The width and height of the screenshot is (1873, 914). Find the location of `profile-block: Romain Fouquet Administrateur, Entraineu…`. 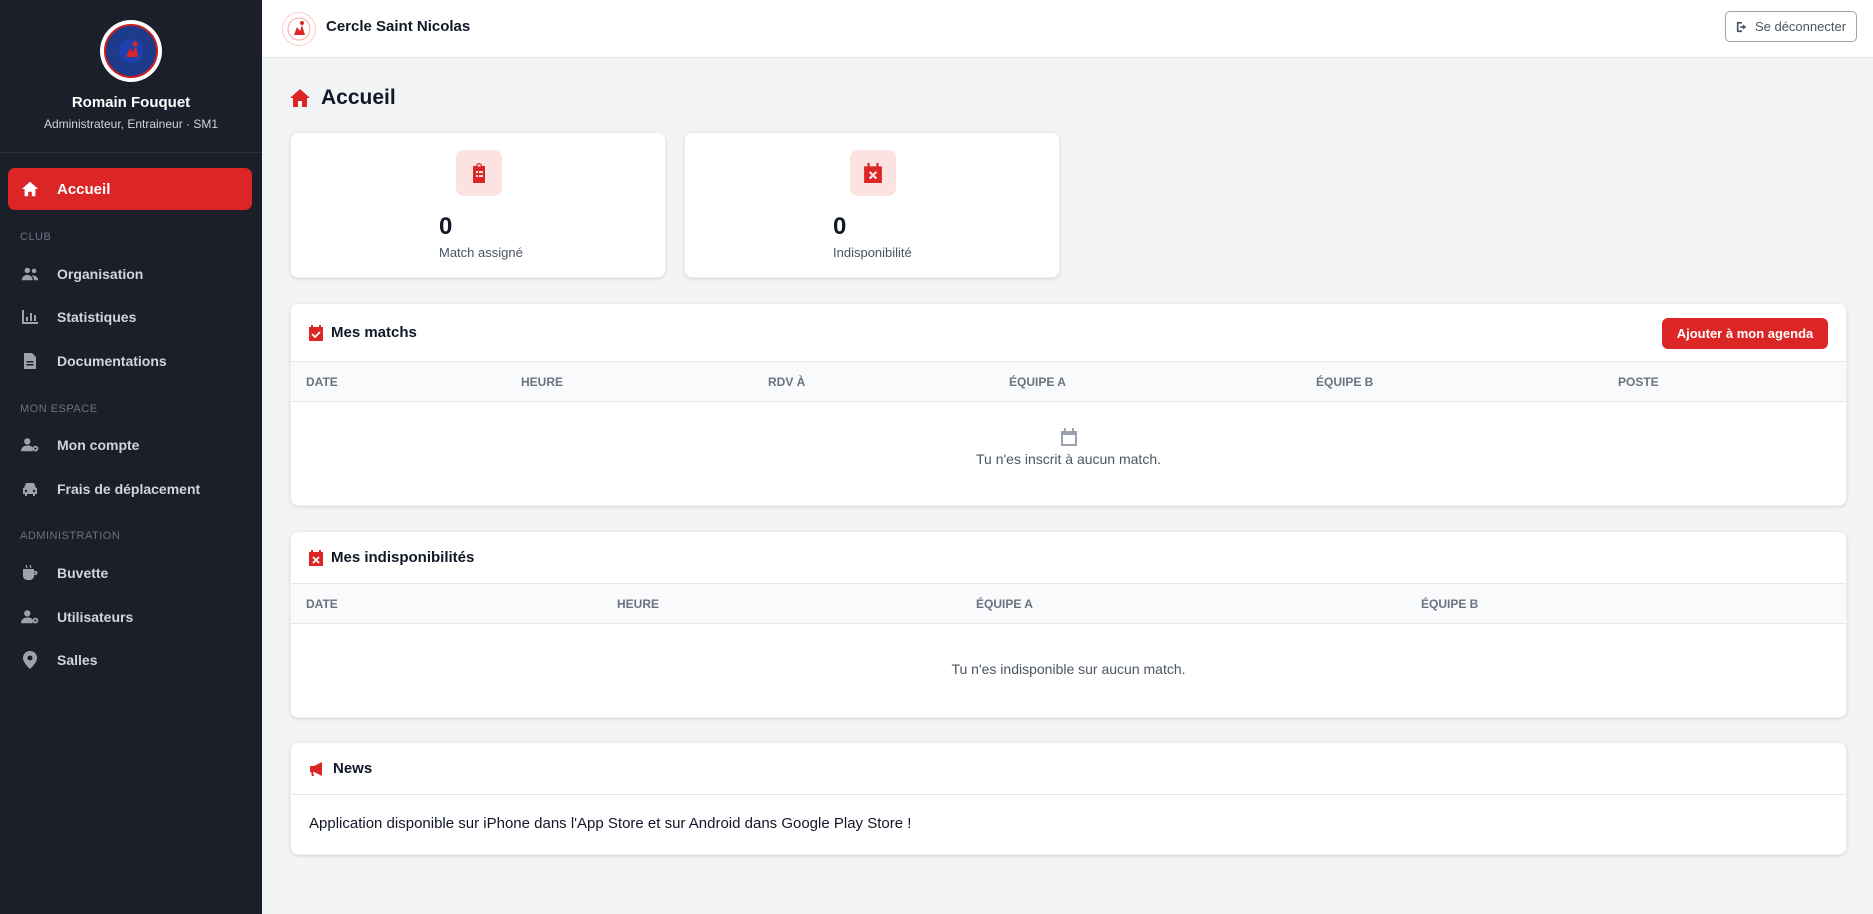

profile-block: Romain Fouquet Administrateur, Entraineu… is located at coordinates (131, 76).